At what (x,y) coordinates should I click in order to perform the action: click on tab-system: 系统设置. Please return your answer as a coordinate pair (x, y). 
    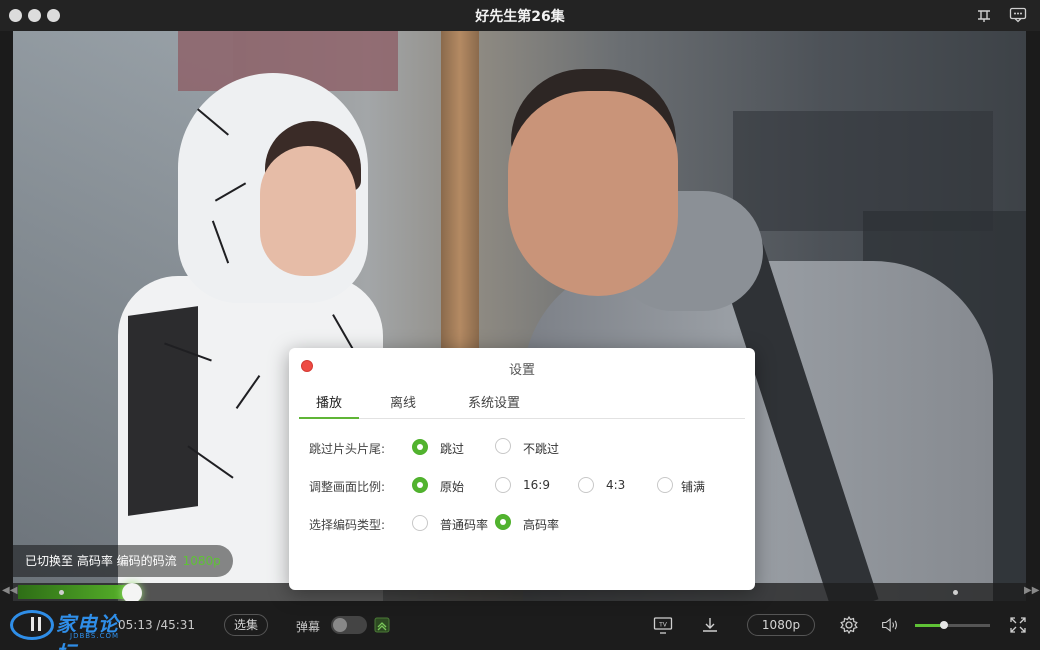
    Looking at the image, I should click on (494, 406).